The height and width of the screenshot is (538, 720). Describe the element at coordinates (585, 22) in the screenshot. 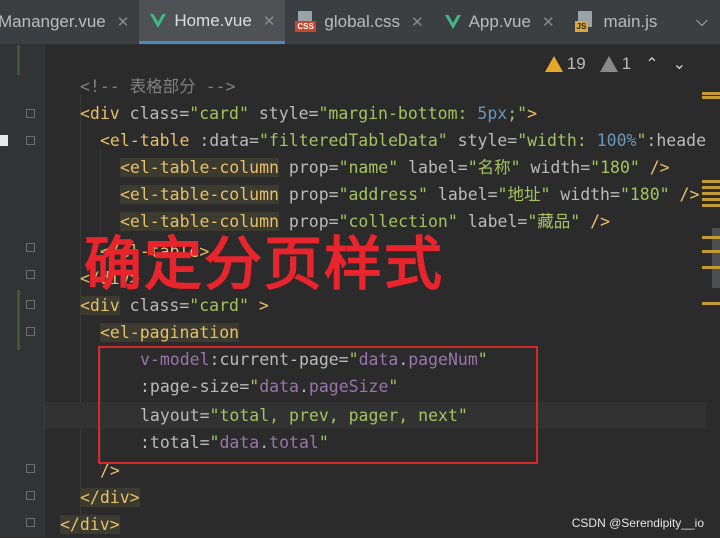

I see `js-file-icon: JS` at that location.